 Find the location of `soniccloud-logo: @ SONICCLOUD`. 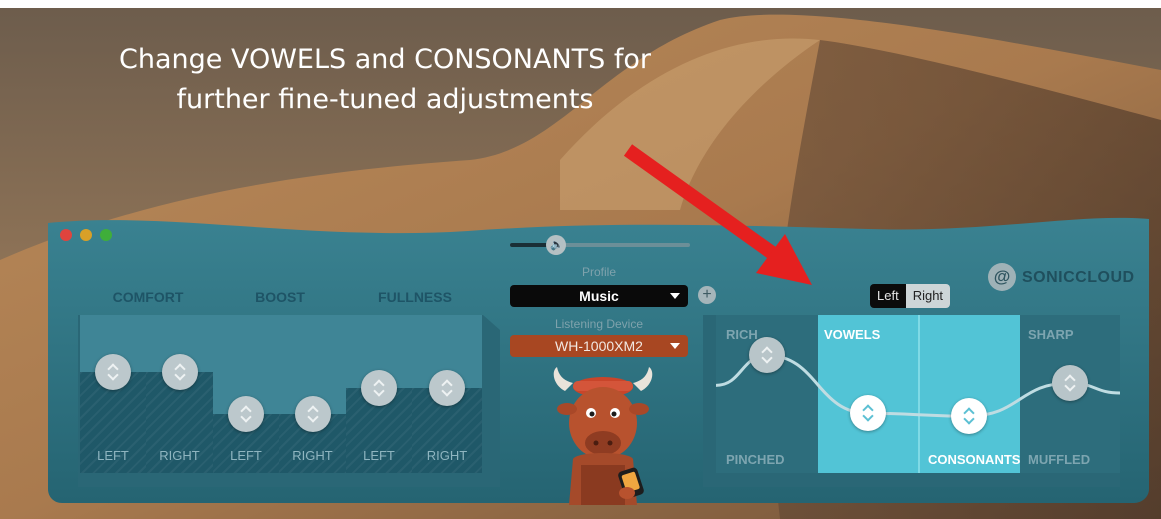

soniccloud-logo: @ SONICCLOUD is located at coordinates (1061, 278).